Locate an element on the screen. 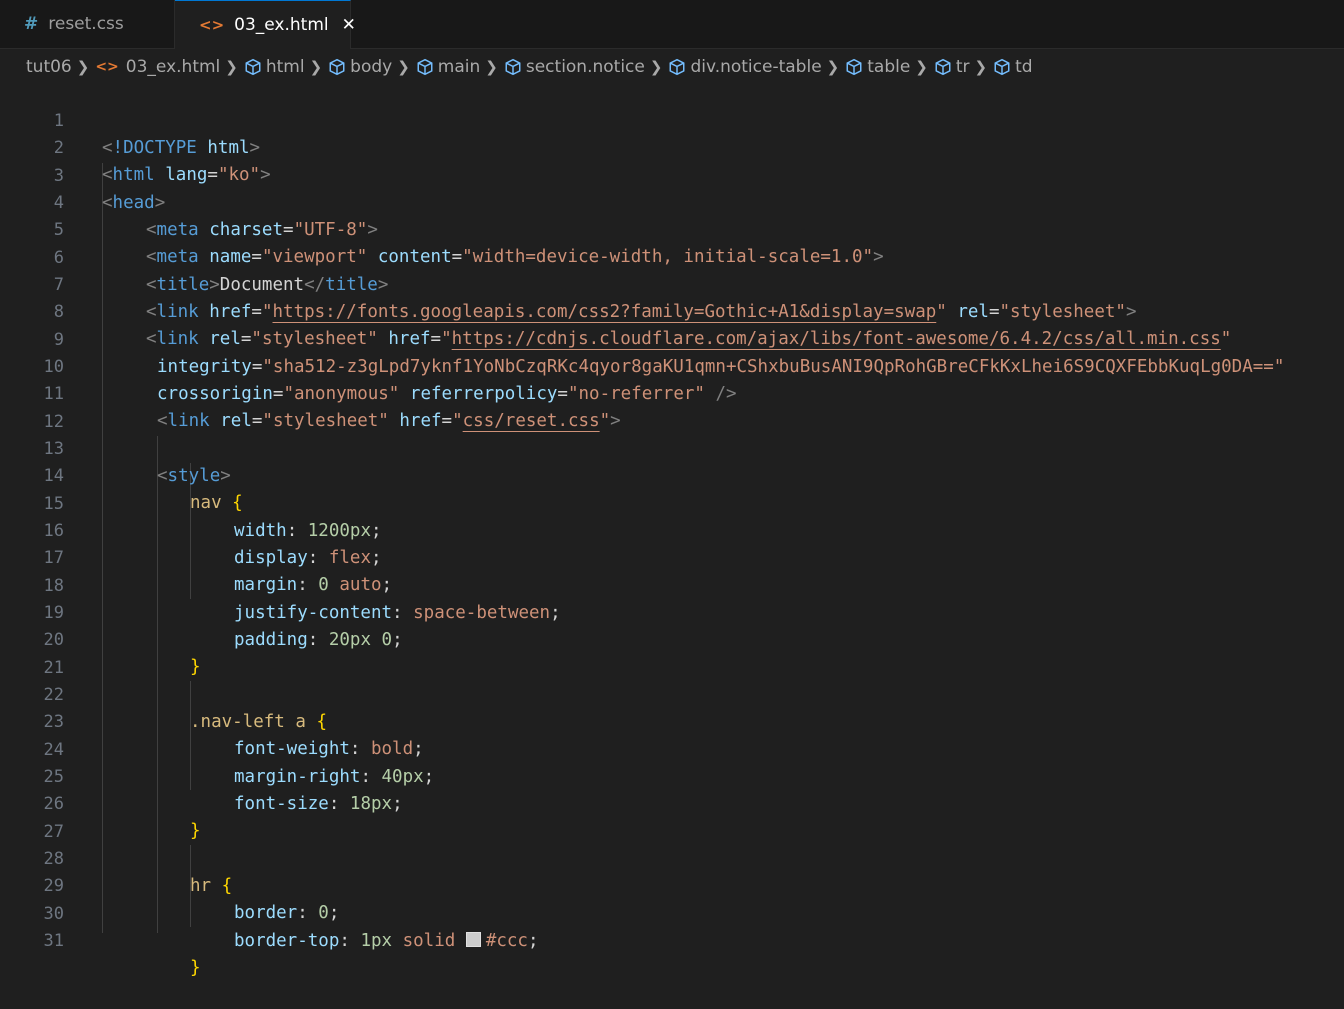 The height and width of the screenshot is (1009, 1344). css-property: border-top is located at coordinates (287, 941).